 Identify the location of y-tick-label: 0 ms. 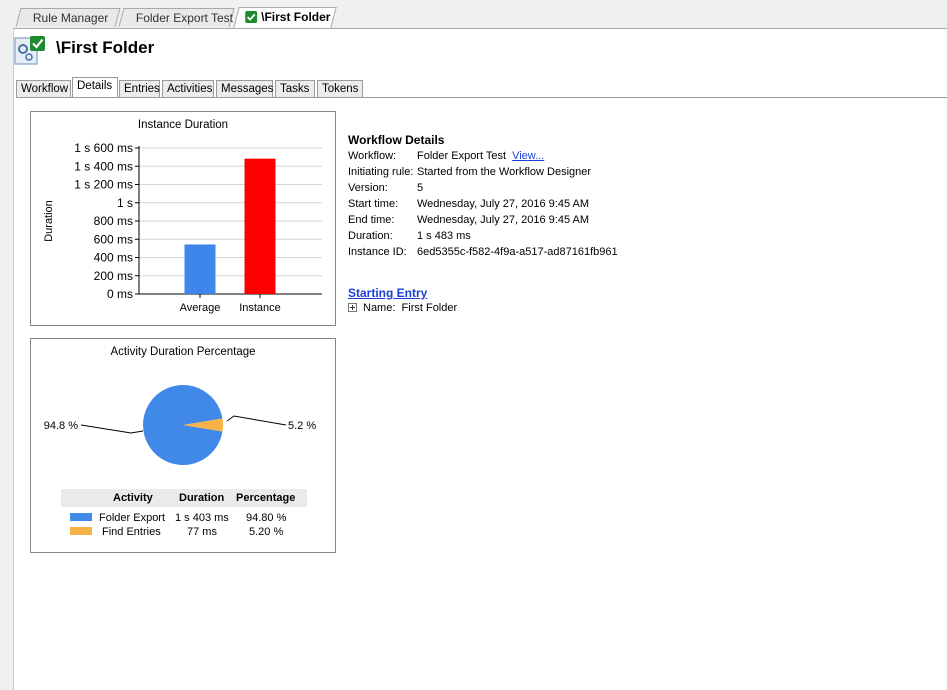
(120, 294).